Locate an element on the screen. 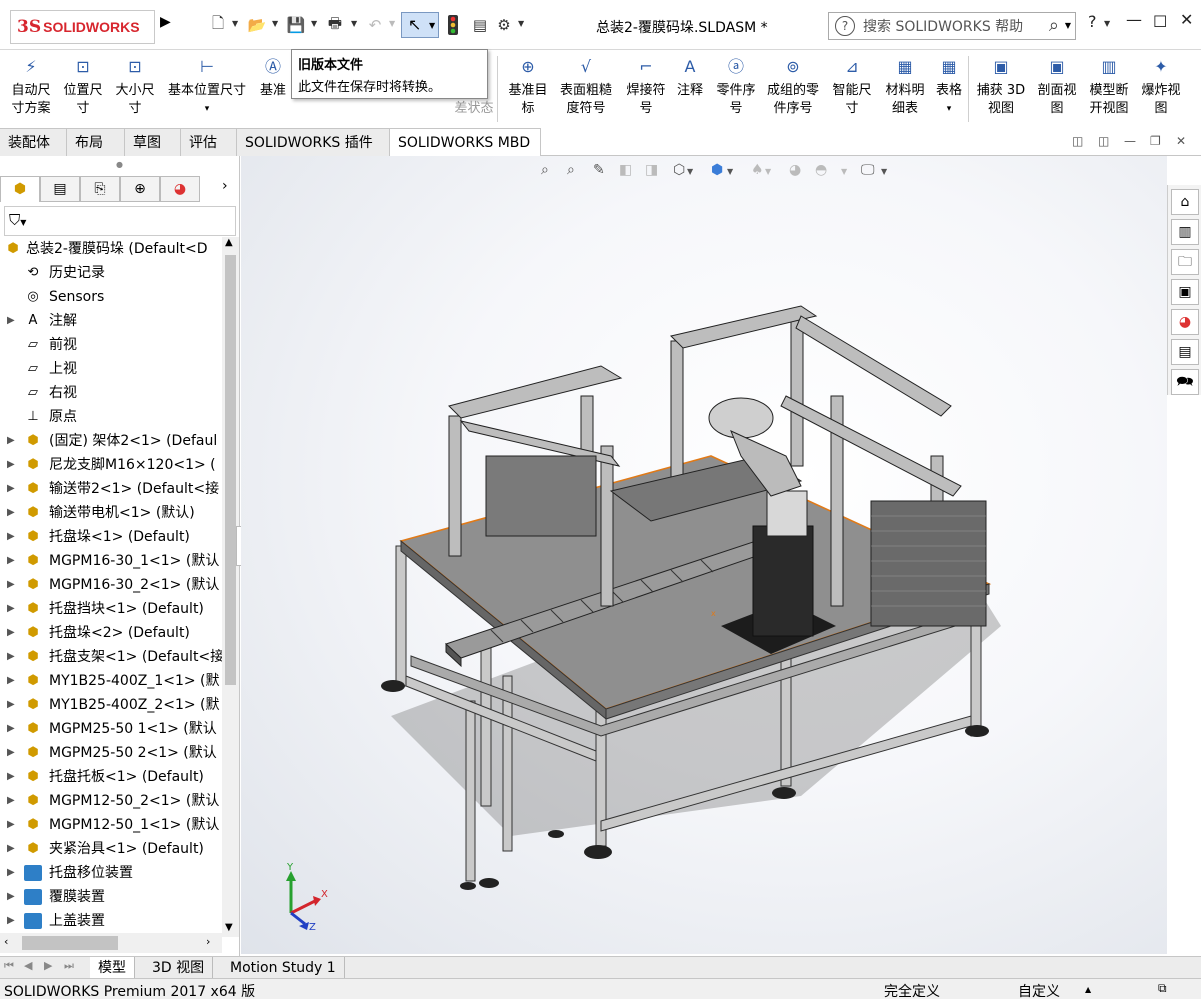 This screenshot has height=999, width=1201. tab-motion-study: Motion Study 1 is located at coordinates (283, 968).